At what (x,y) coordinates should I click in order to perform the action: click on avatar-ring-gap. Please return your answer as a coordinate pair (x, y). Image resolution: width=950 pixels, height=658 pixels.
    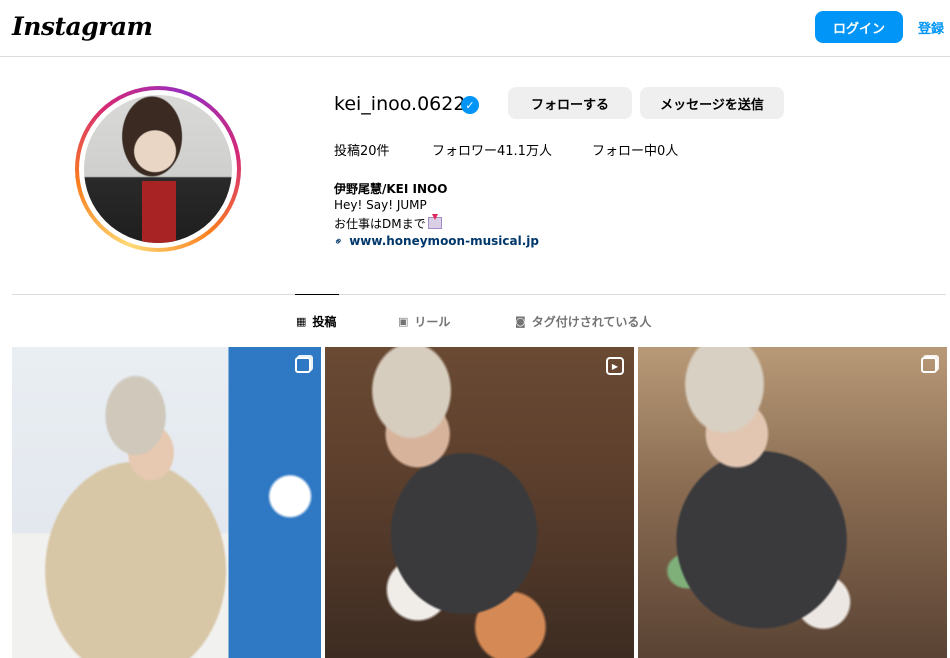
    Looking at the image, I should click on (158, 169).